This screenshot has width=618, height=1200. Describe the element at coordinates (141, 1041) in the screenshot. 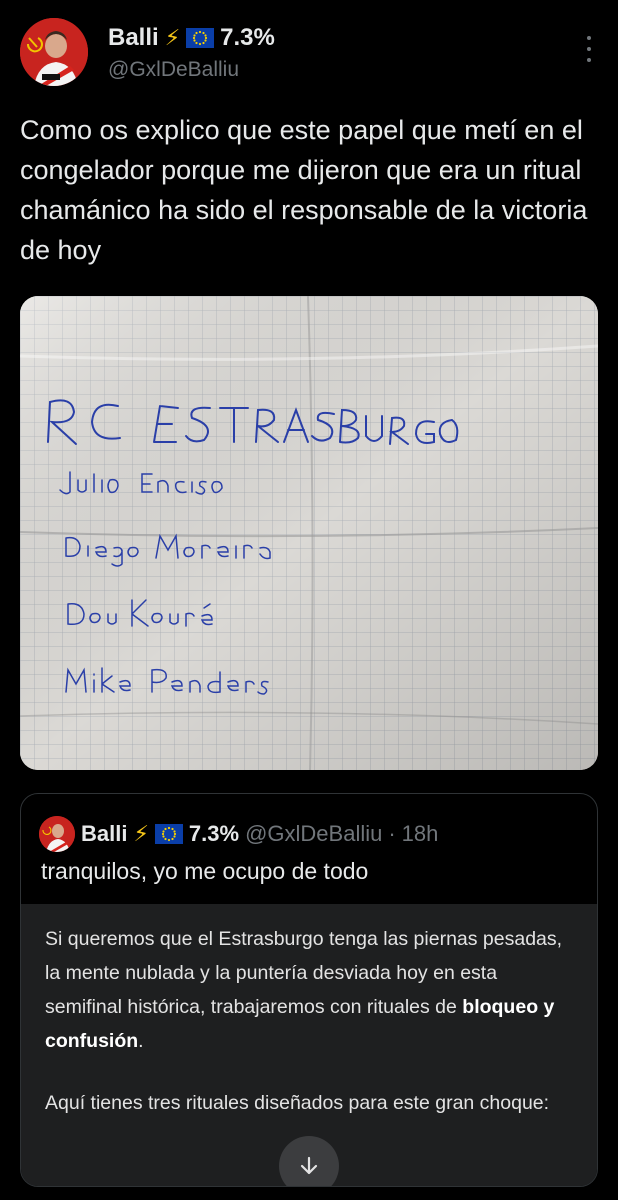

I see `card-p1-end: .` at that location.